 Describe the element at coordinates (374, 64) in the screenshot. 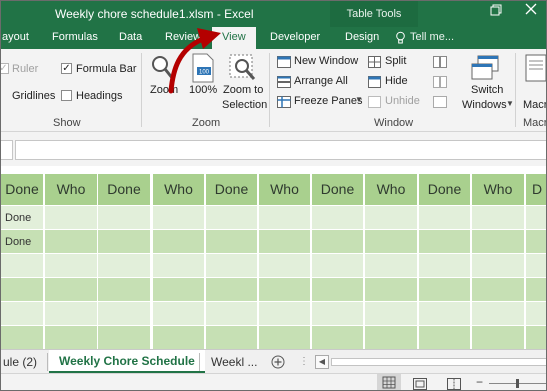

I see `split-icon` at that location.